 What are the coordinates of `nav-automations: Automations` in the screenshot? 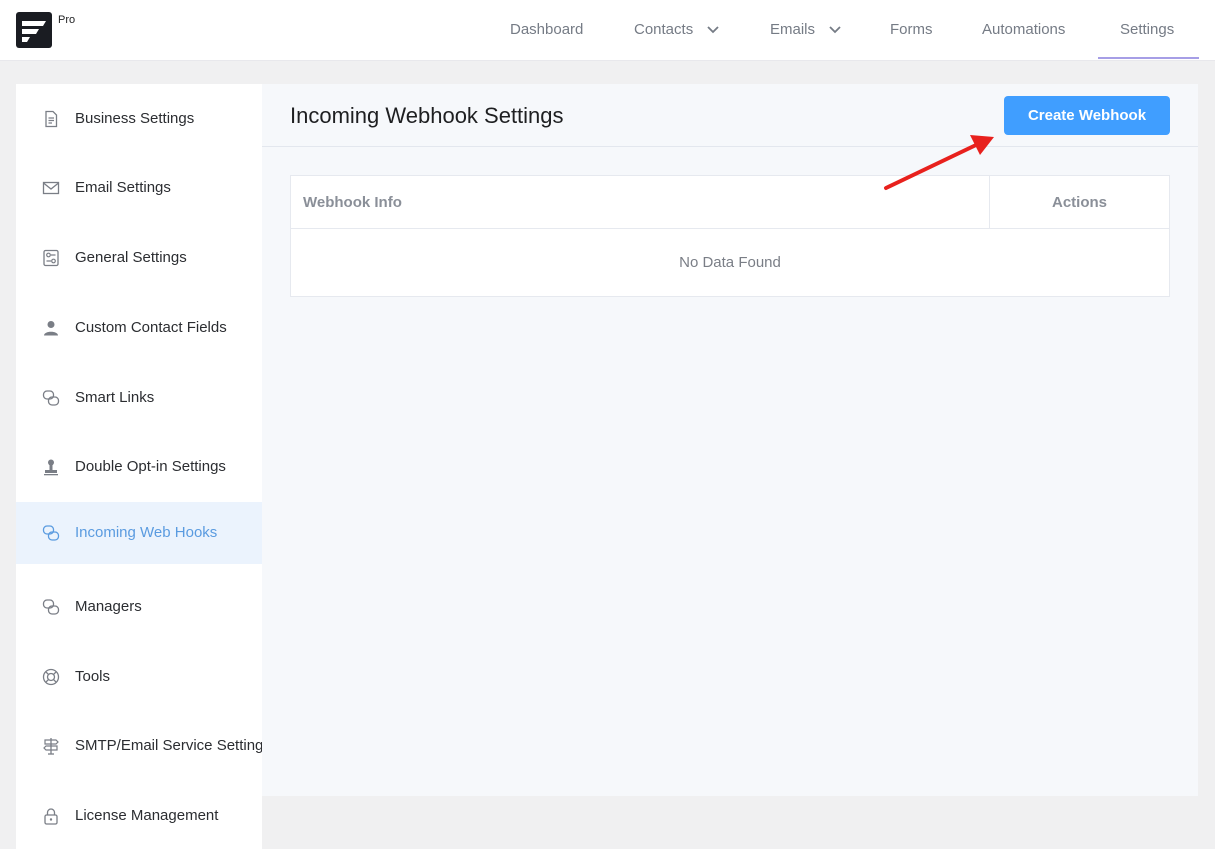 It's located at (1023, 30).